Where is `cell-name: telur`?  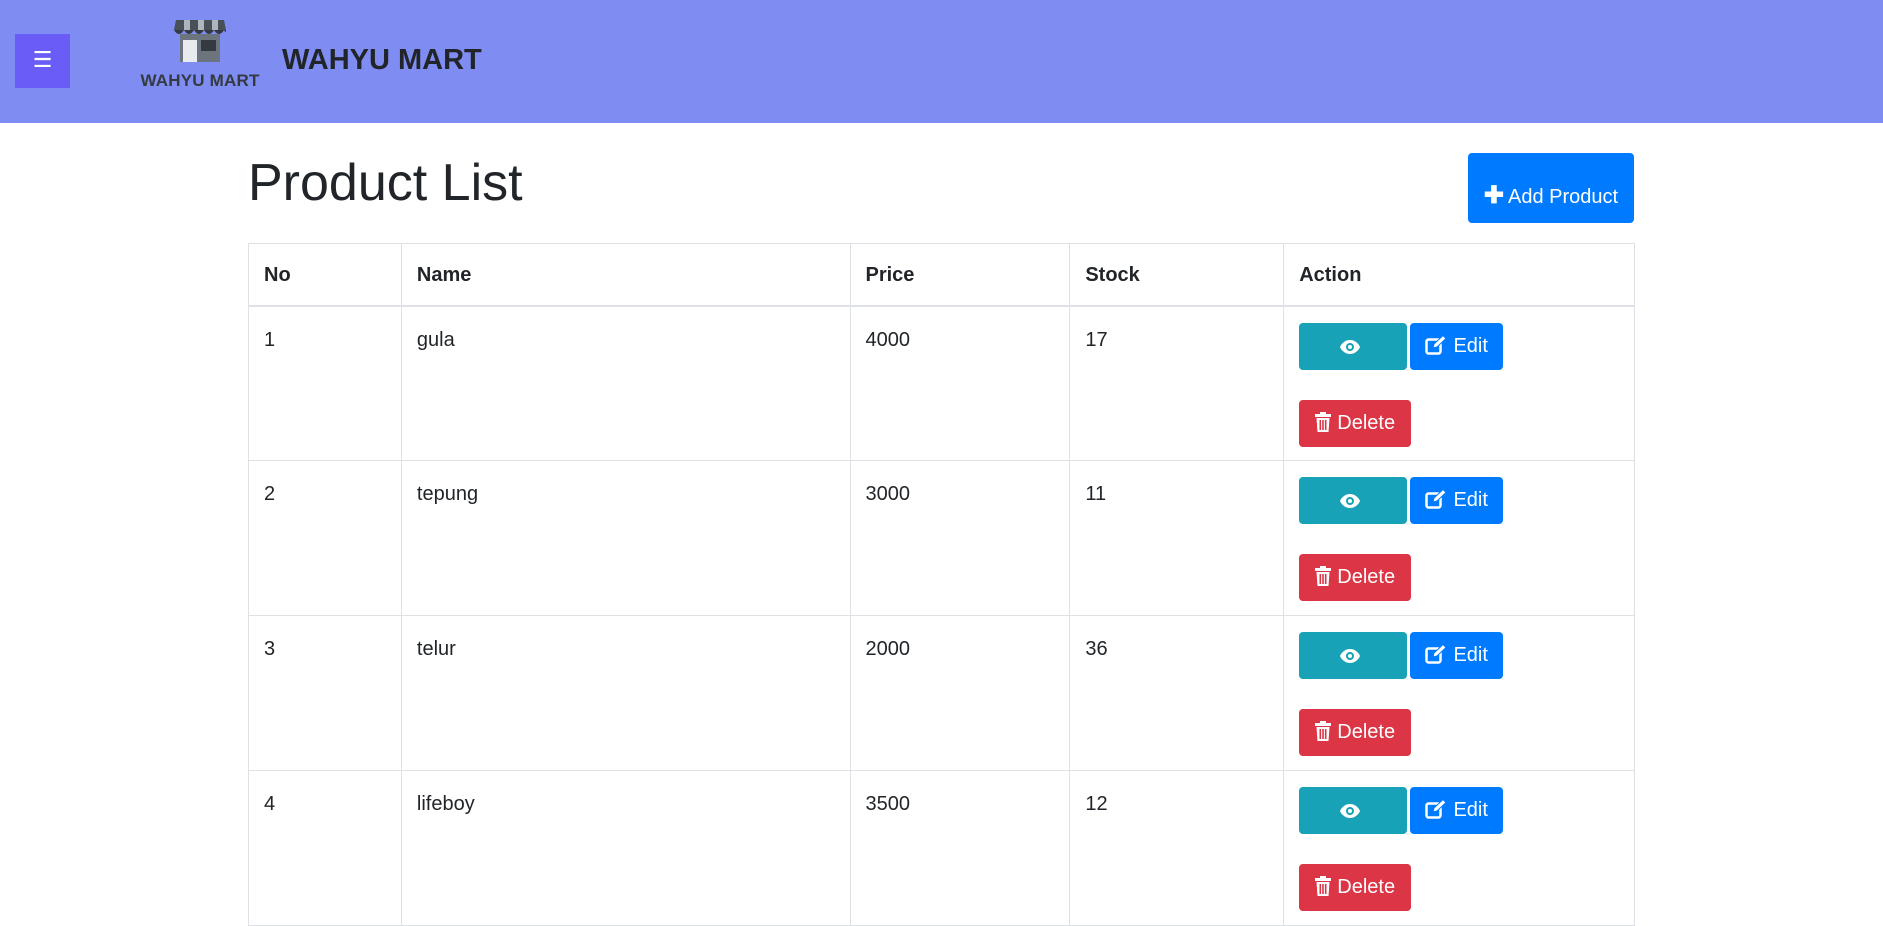 cell-name: telur is located at coordinates (625, 693).